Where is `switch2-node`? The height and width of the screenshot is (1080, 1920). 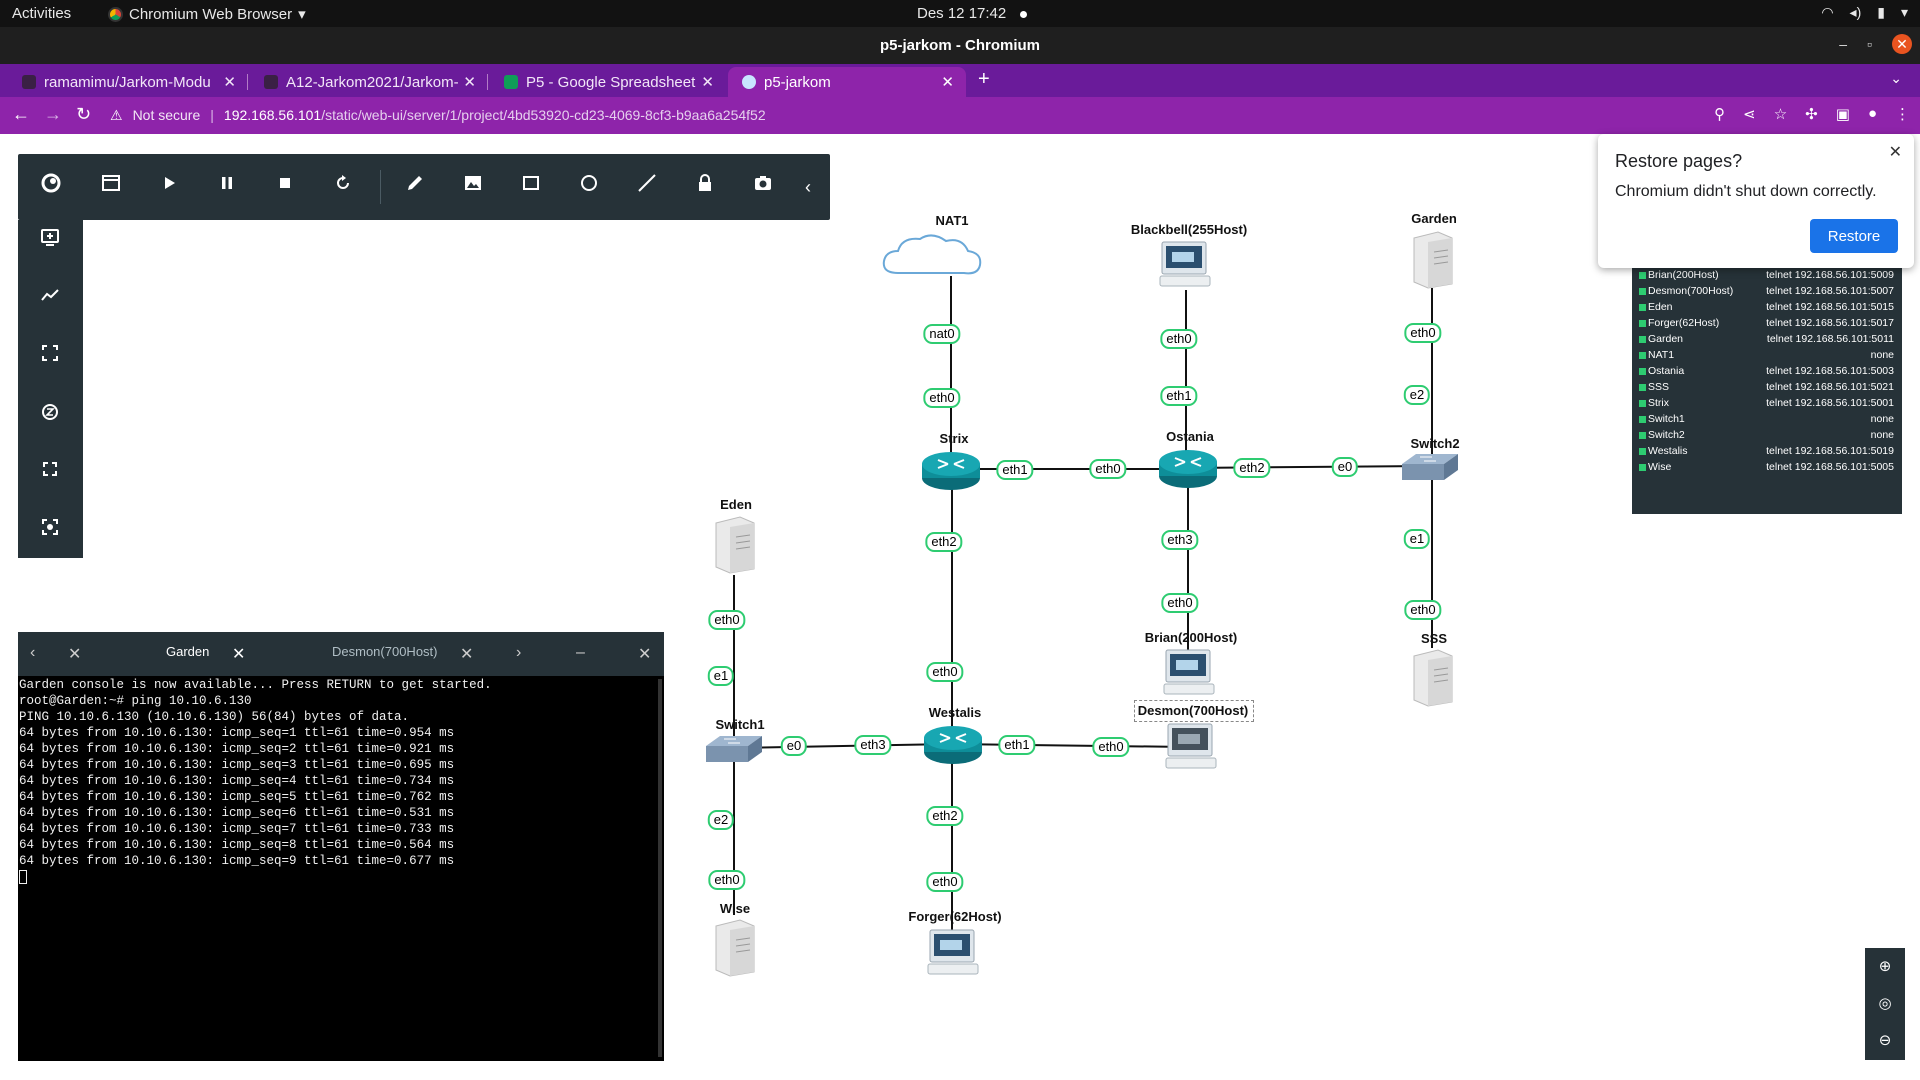
switch2-node is located at coordinates (1430, 469).